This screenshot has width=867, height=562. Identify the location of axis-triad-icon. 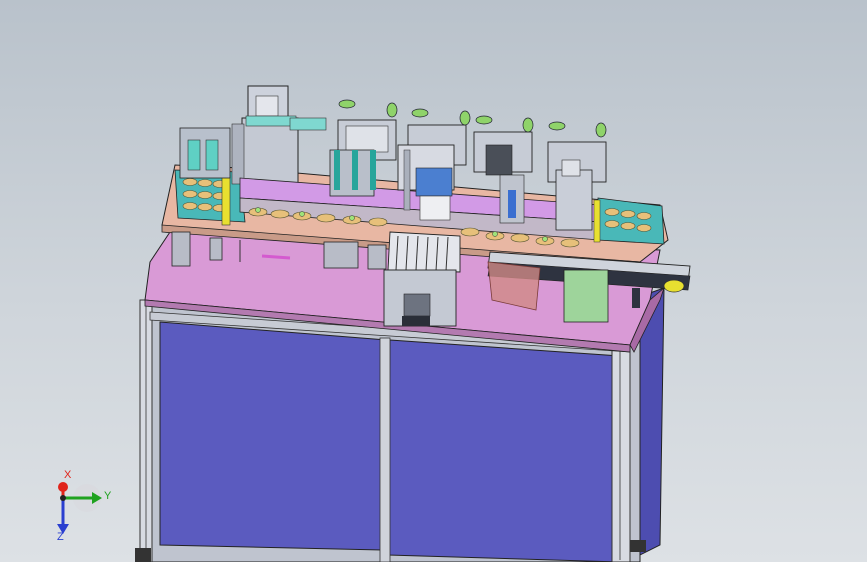
(79, 508).